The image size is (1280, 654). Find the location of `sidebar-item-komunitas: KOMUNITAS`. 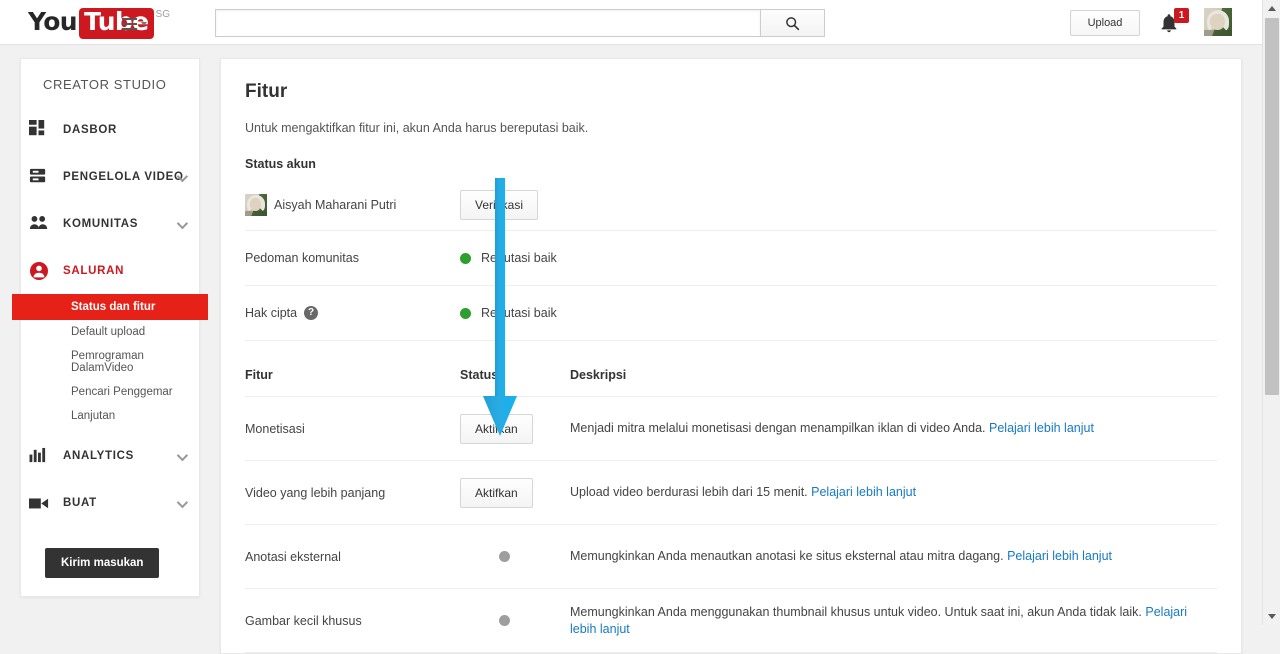

sidebar-item-komunitas: KOMUNITAS is located at coordinates (110, 223).